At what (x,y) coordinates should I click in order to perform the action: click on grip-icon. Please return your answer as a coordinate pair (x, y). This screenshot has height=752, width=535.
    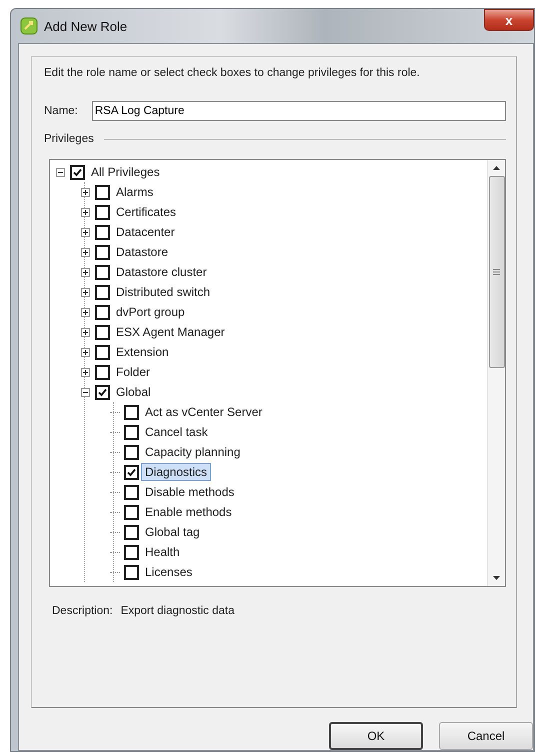
    Looking at the image, I should click on (496, 272).